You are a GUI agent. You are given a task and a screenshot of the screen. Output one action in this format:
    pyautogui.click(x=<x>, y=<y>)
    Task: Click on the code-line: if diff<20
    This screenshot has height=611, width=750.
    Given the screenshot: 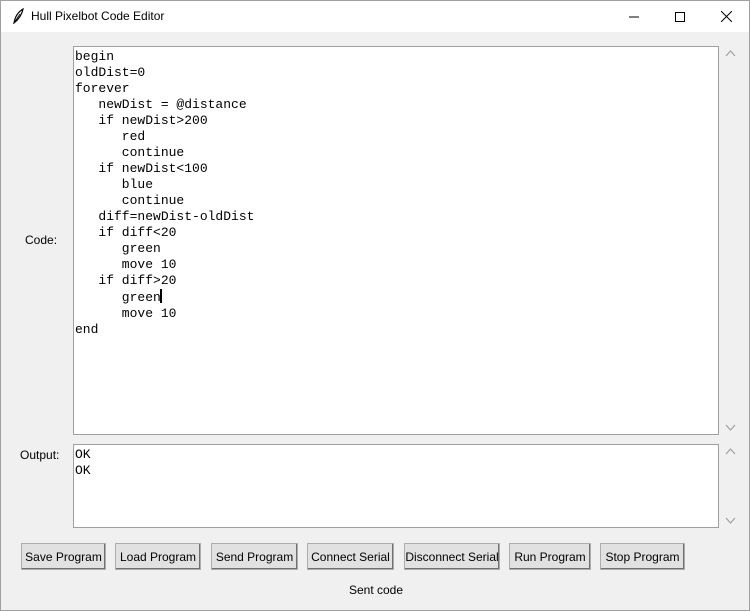 What is the action you would take?
    pyautogui.click(x=396, y=233)
    